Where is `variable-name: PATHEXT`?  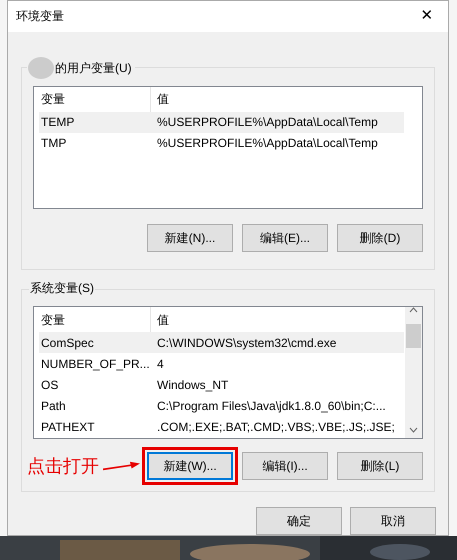 variable-name: PATHEXT is located at coordinates (68, 427).